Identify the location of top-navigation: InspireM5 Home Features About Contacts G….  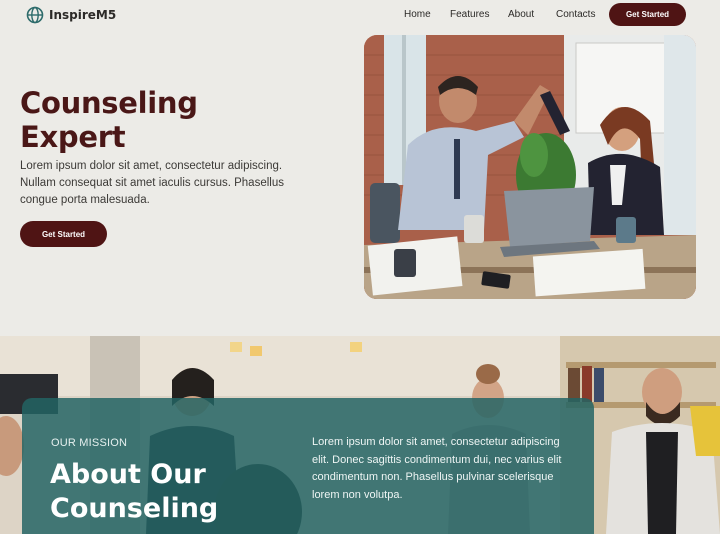
(360, 15).